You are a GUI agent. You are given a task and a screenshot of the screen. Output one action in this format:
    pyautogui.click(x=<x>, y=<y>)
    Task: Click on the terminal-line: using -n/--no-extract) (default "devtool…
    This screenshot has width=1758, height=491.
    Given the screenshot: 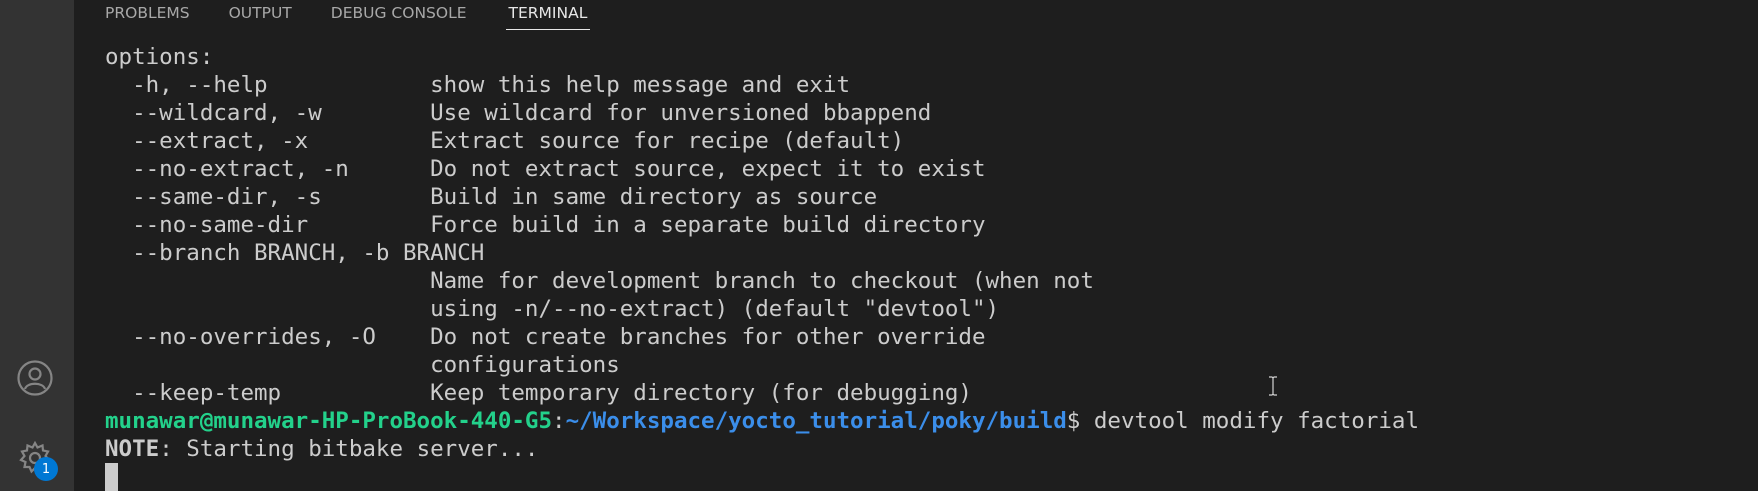 What is the action you would take?
    pyautogui.click(x=552, y=309)
    